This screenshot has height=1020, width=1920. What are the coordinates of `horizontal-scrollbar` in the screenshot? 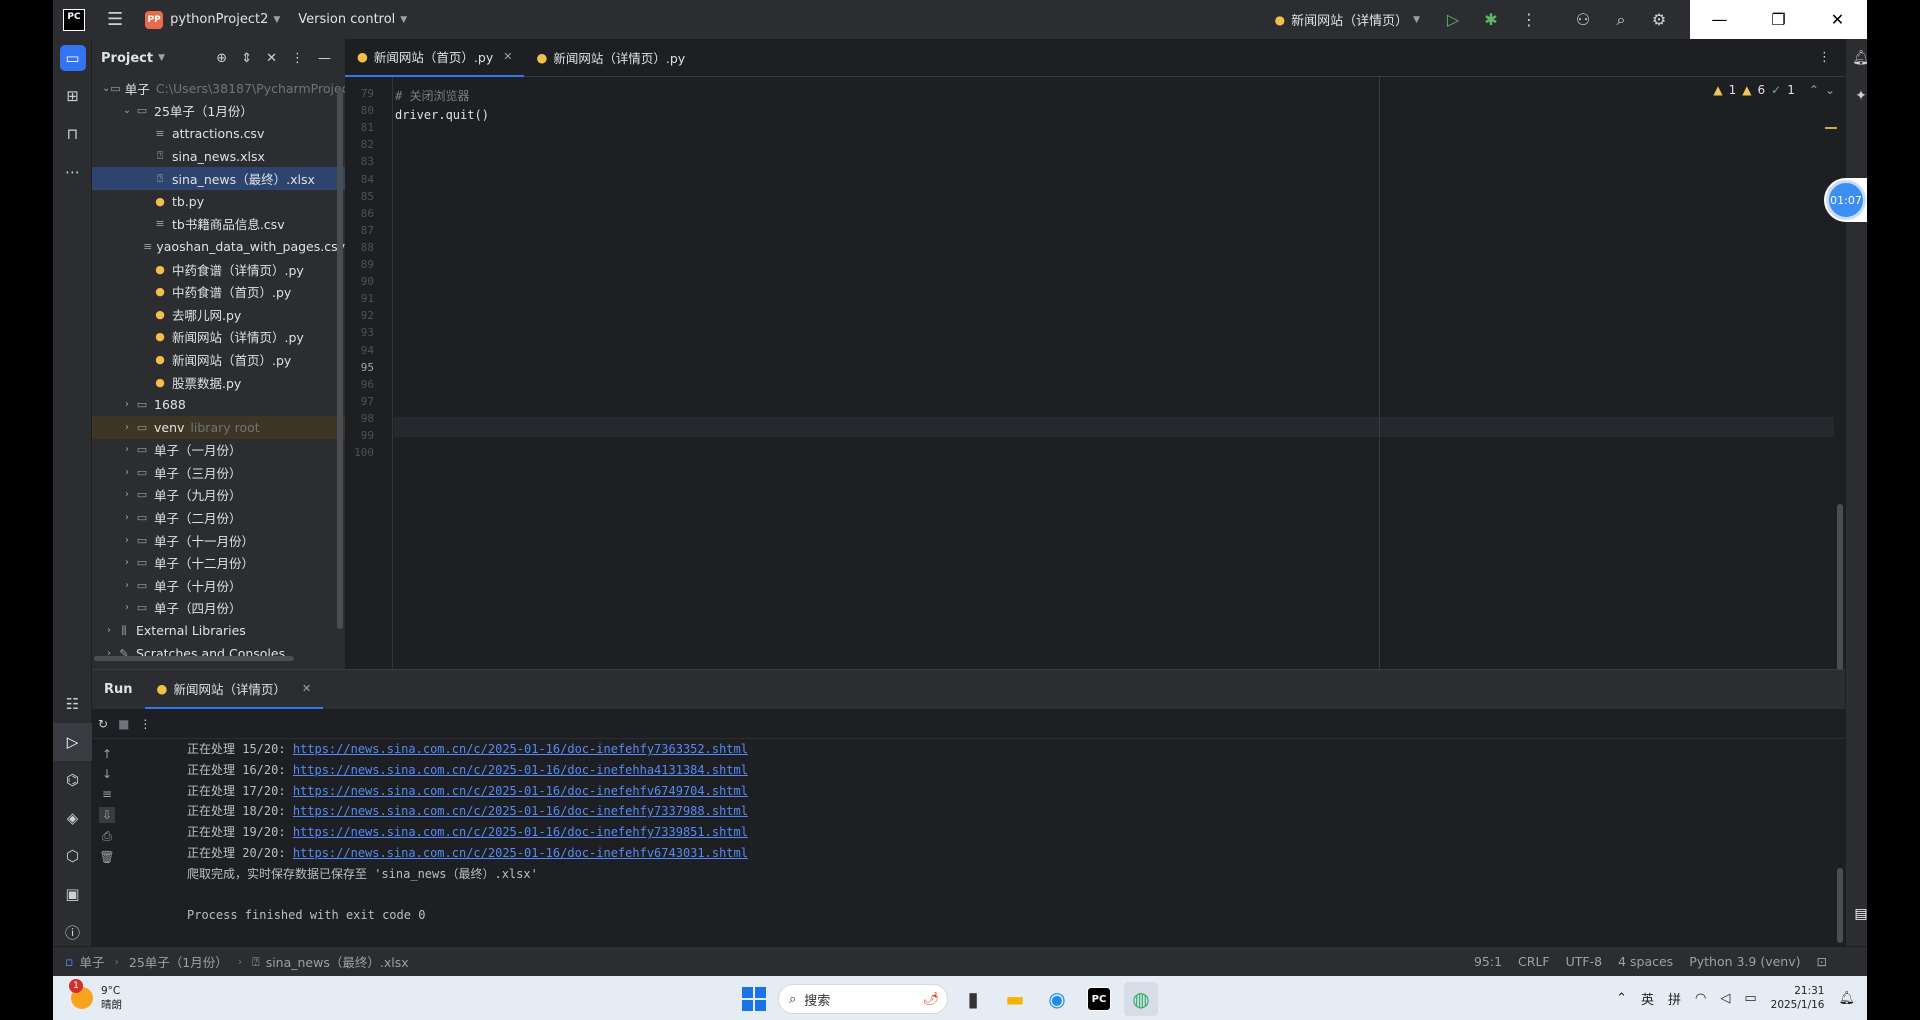 It's located at (194, 658).